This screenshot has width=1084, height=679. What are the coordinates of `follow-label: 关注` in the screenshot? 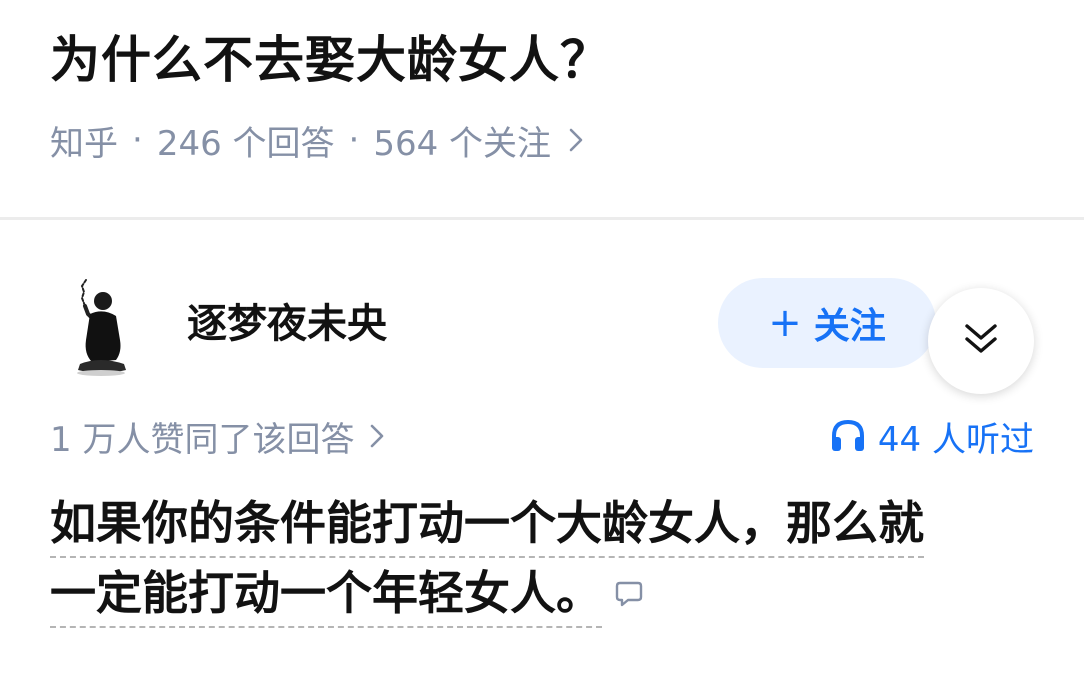 It's located at (849, 326).